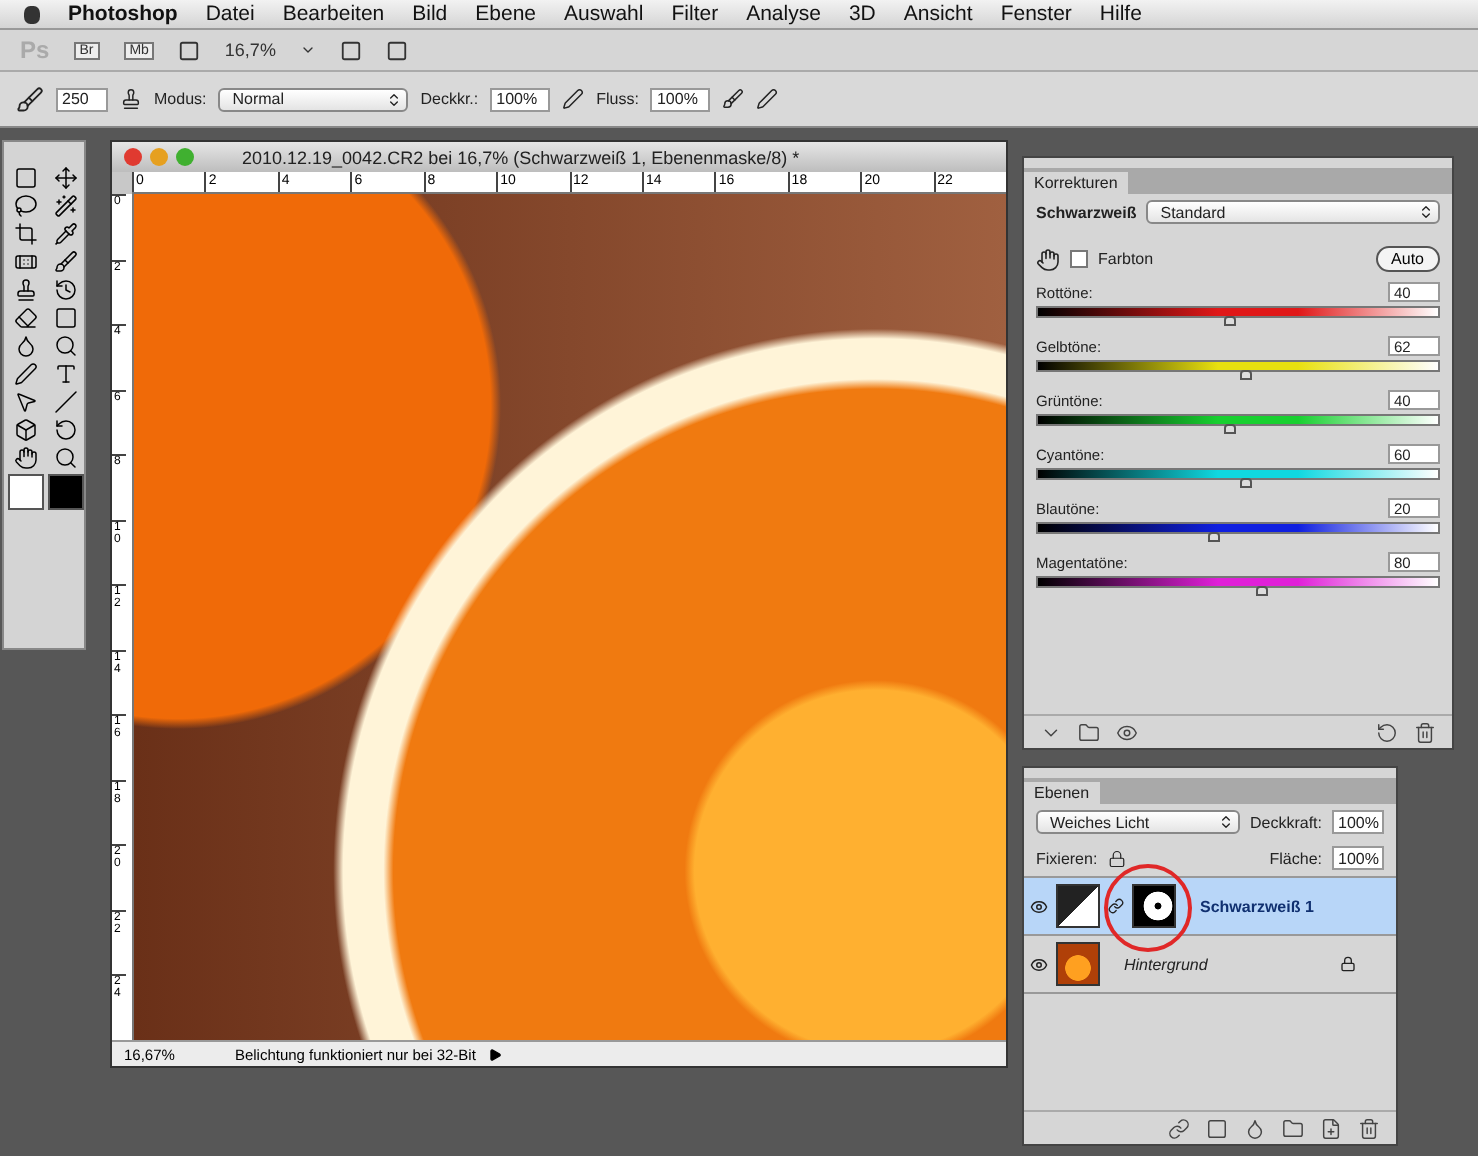  What do you see at coordinates (230, 14) in the screenshot?
I see `menu-item: Datei` at bounding box center [230, 14].